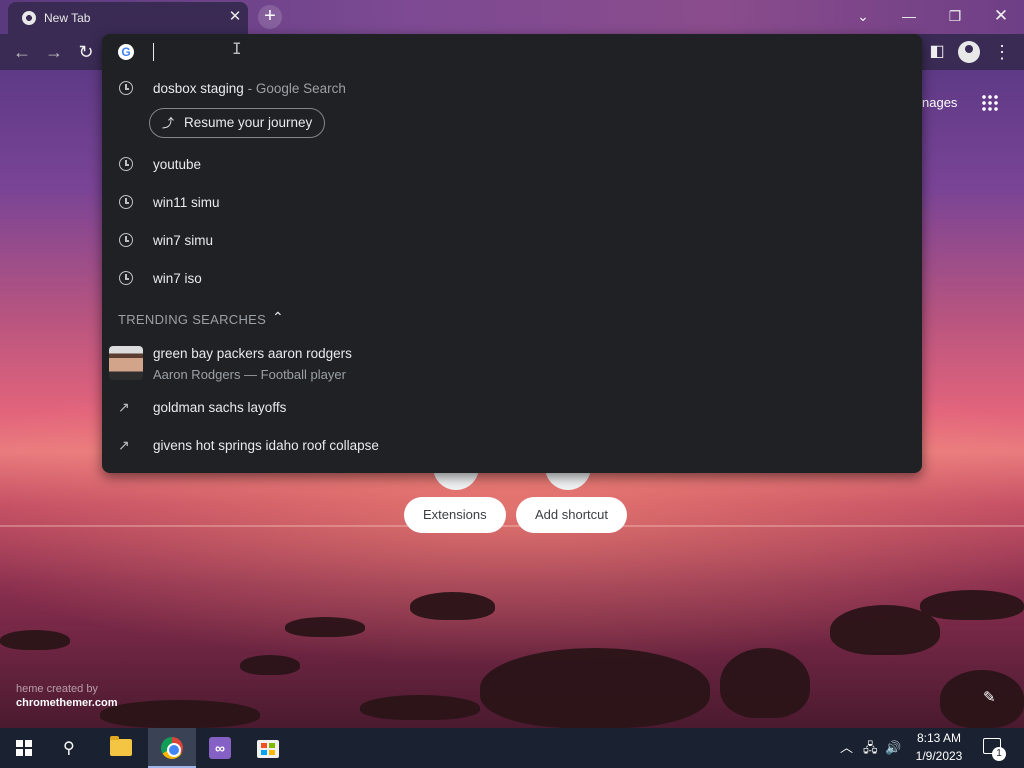  I want to click on suggestion-text-wrap: dosbox staging - Google Search, so click(249, 88).